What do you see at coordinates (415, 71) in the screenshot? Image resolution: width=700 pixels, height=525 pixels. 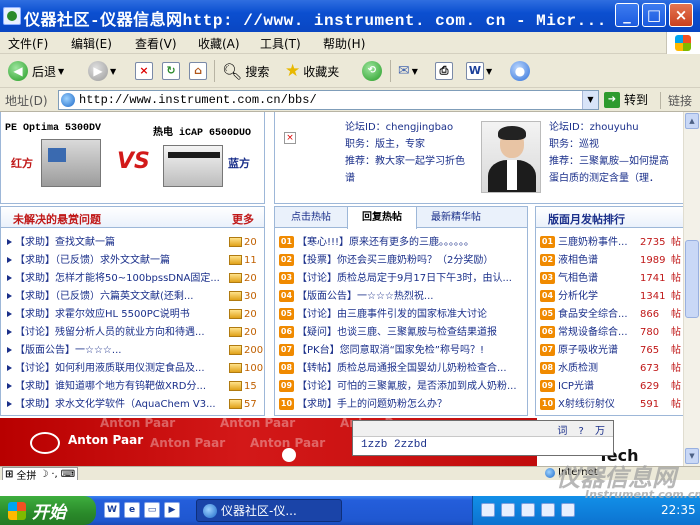 I see `mail-dropdown-icon: ▼` at bounding box center [415, 71].